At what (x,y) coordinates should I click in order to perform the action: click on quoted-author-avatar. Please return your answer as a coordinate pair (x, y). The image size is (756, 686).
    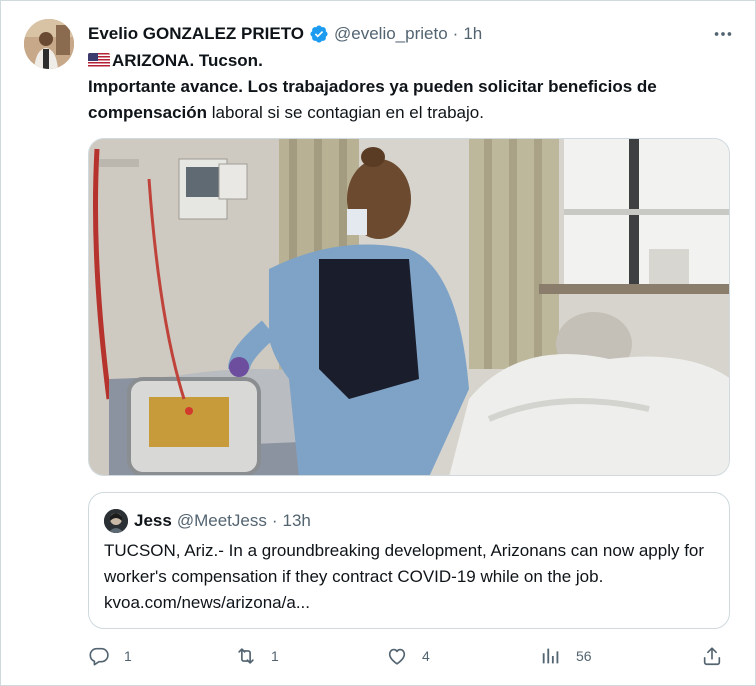
    Looking at the image, I should click on (116, 521).